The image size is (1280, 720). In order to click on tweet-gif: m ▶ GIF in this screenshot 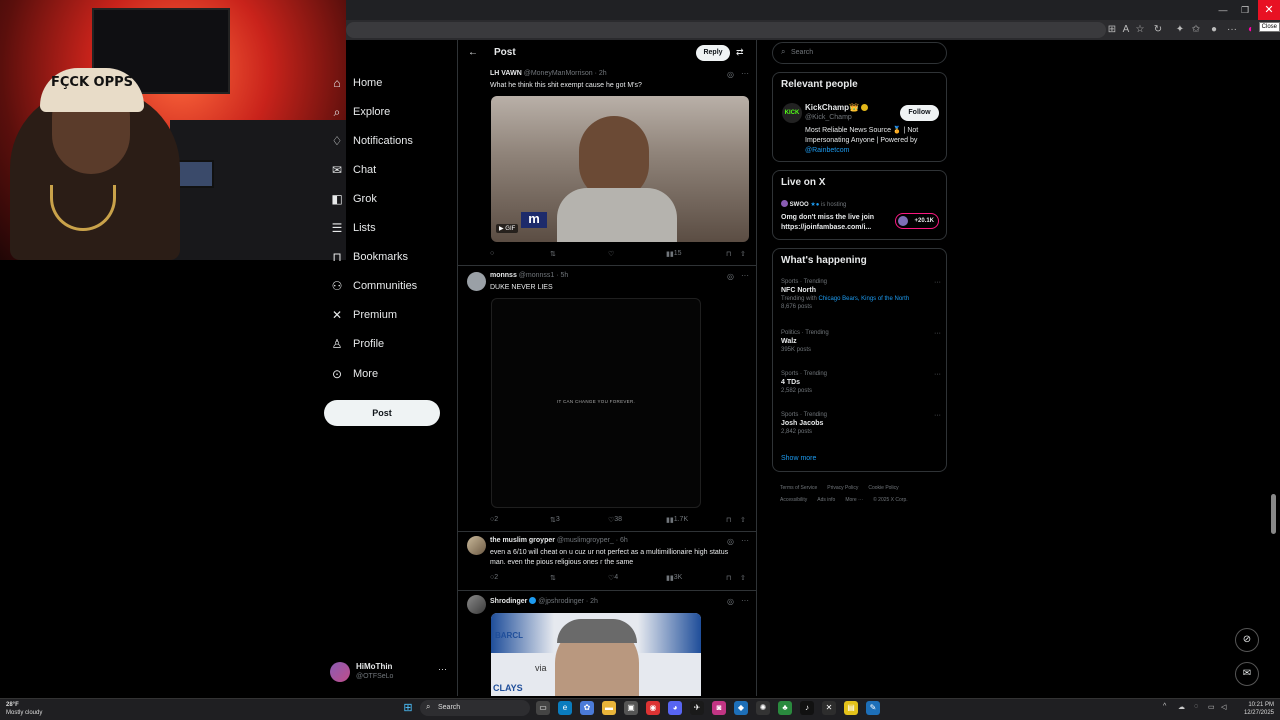, I will do `click(620, 169)`.